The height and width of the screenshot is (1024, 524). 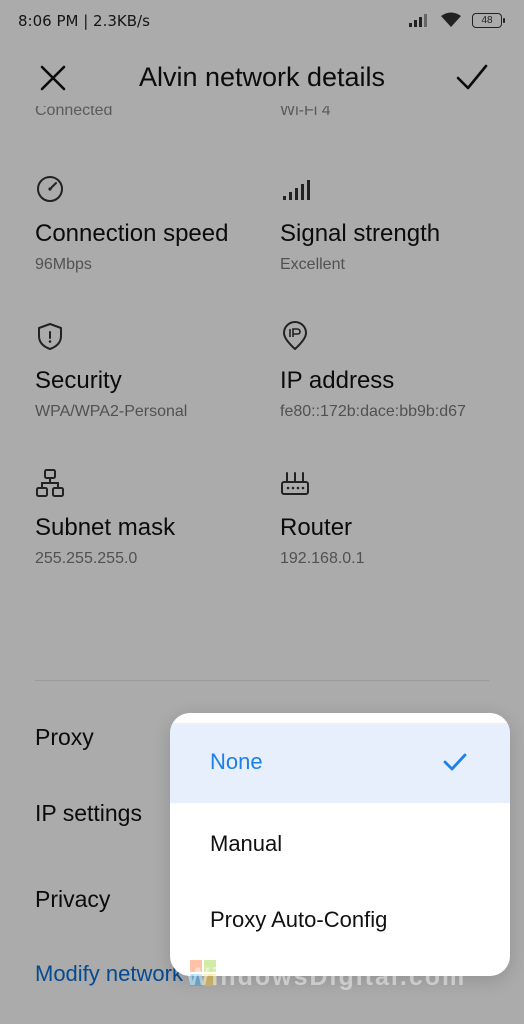 What do you see at coordinates (340, 763) in the screenshot?
I see `proxy-option-none: None` at bounding box center [340, 763].